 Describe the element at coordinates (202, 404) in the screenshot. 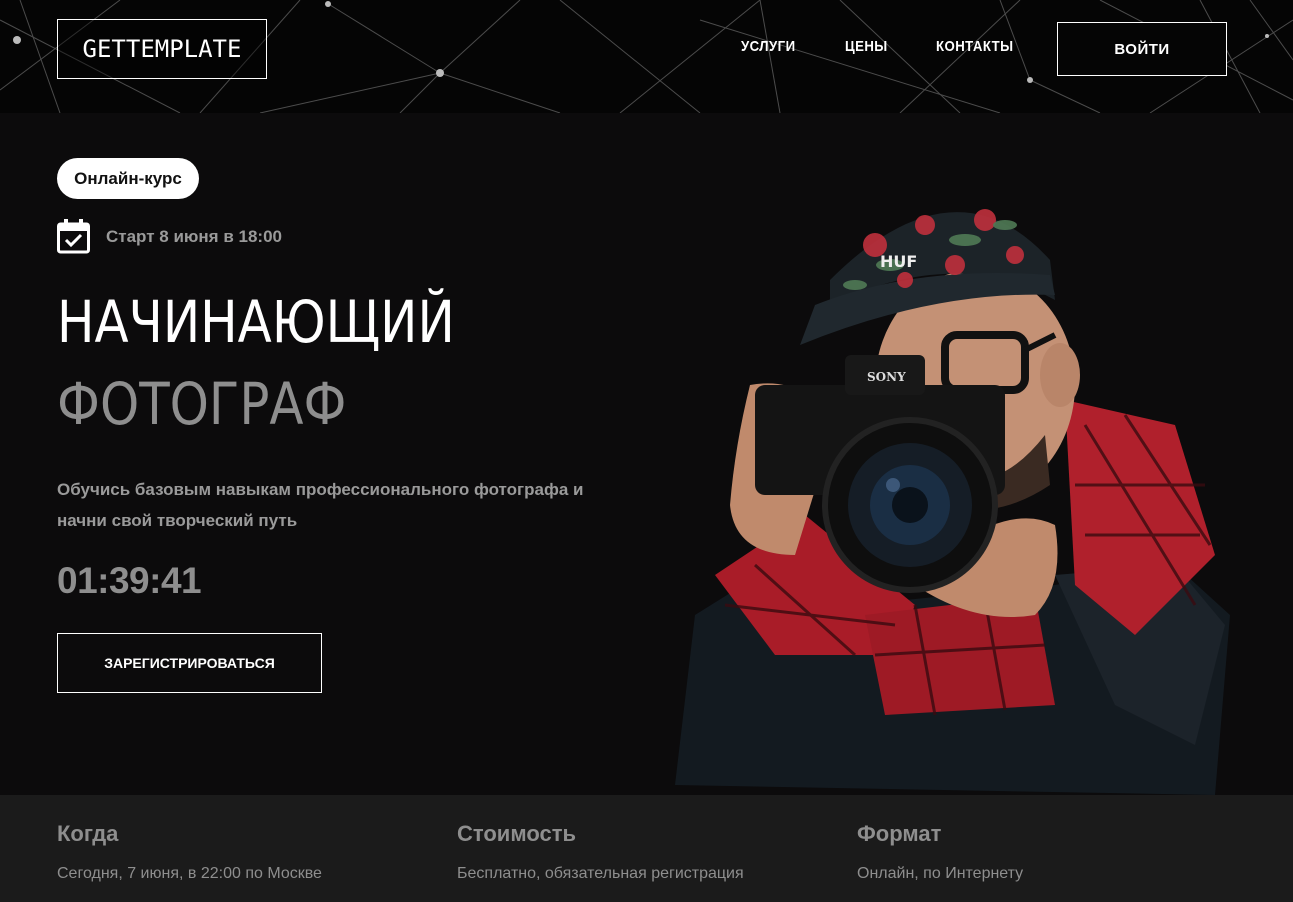

I see `course-title-line2: ФОТОГРАФ` at that location.